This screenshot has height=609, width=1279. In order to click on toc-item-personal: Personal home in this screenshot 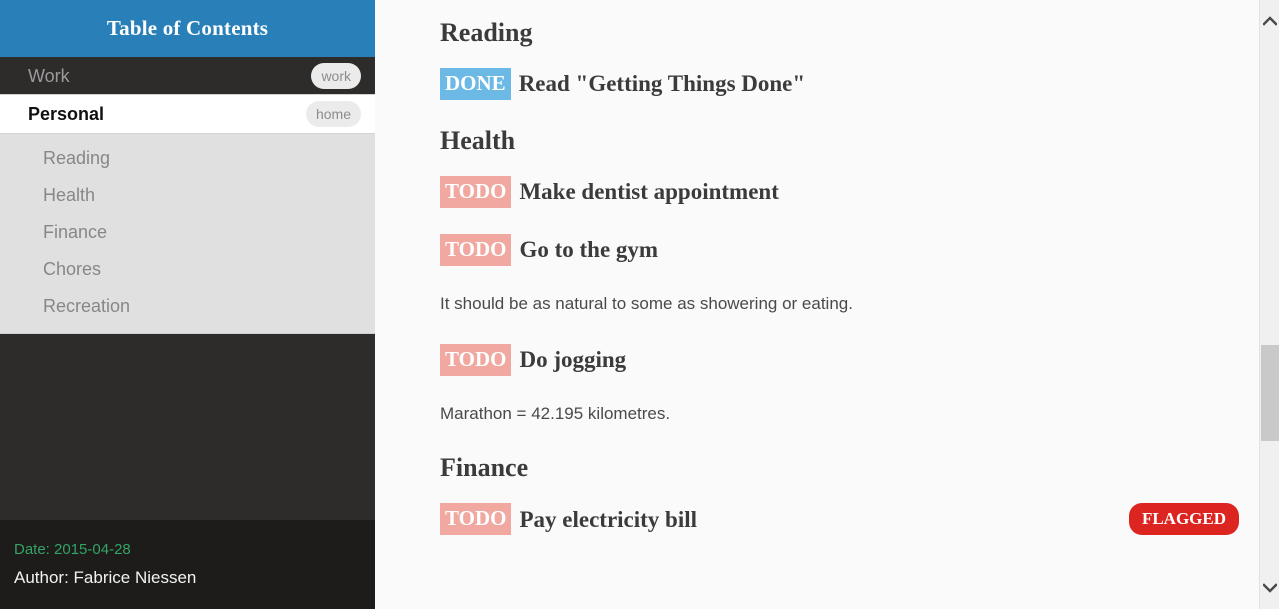, I will do `click(187, 114)`.